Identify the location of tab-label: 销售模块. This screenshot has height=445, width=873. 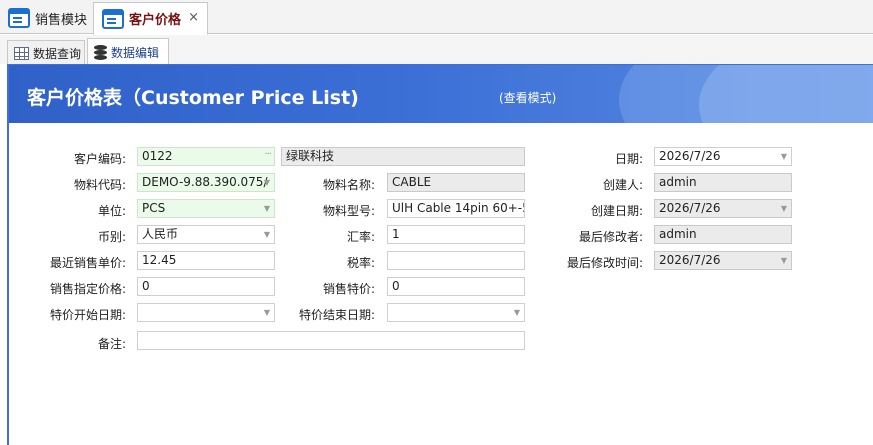
(61, 20).